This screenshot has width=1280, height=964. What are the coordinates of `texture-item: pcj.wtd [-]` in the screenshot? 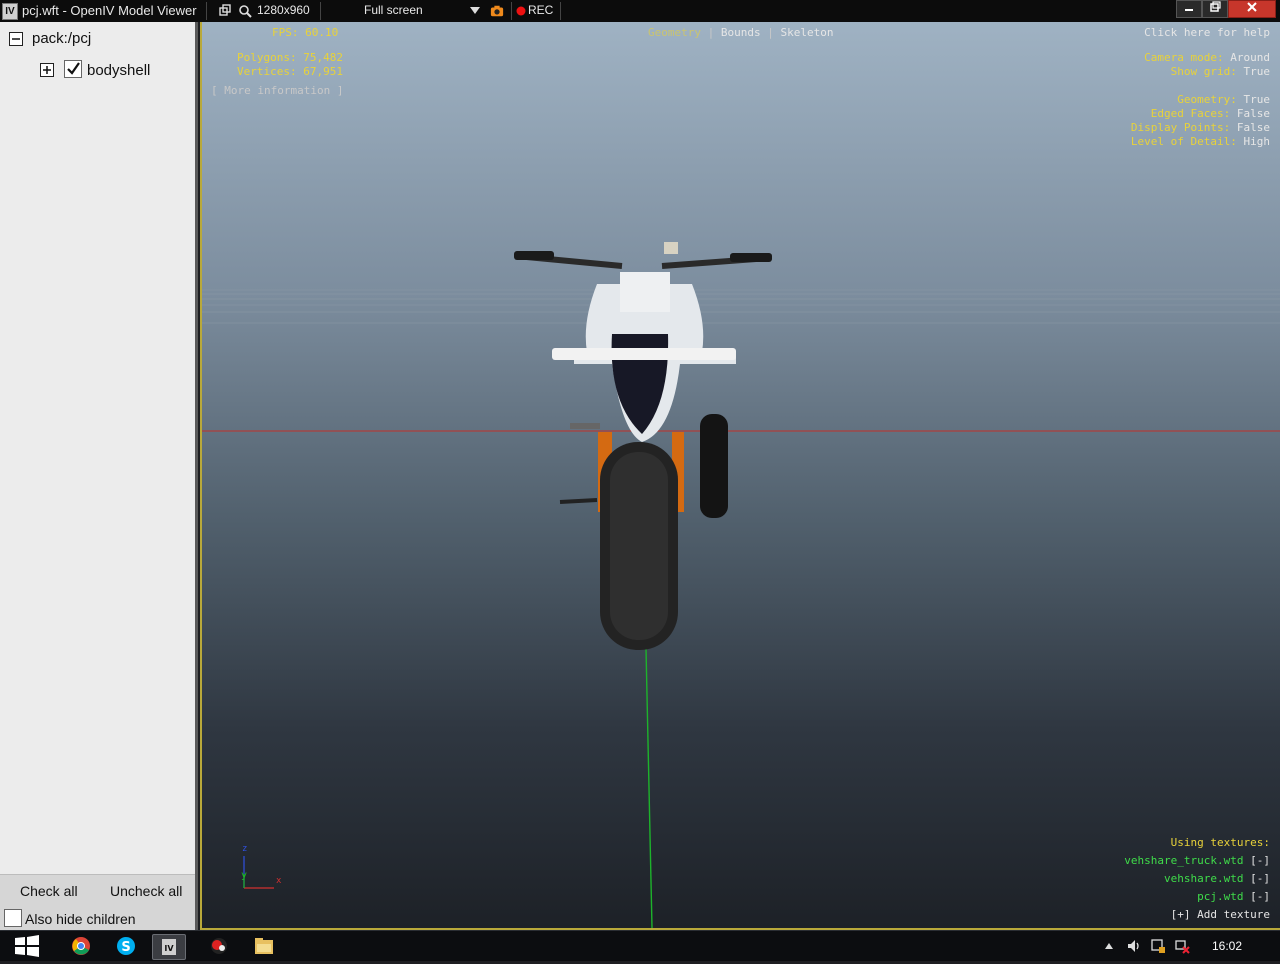 It's located at (1233, 896).